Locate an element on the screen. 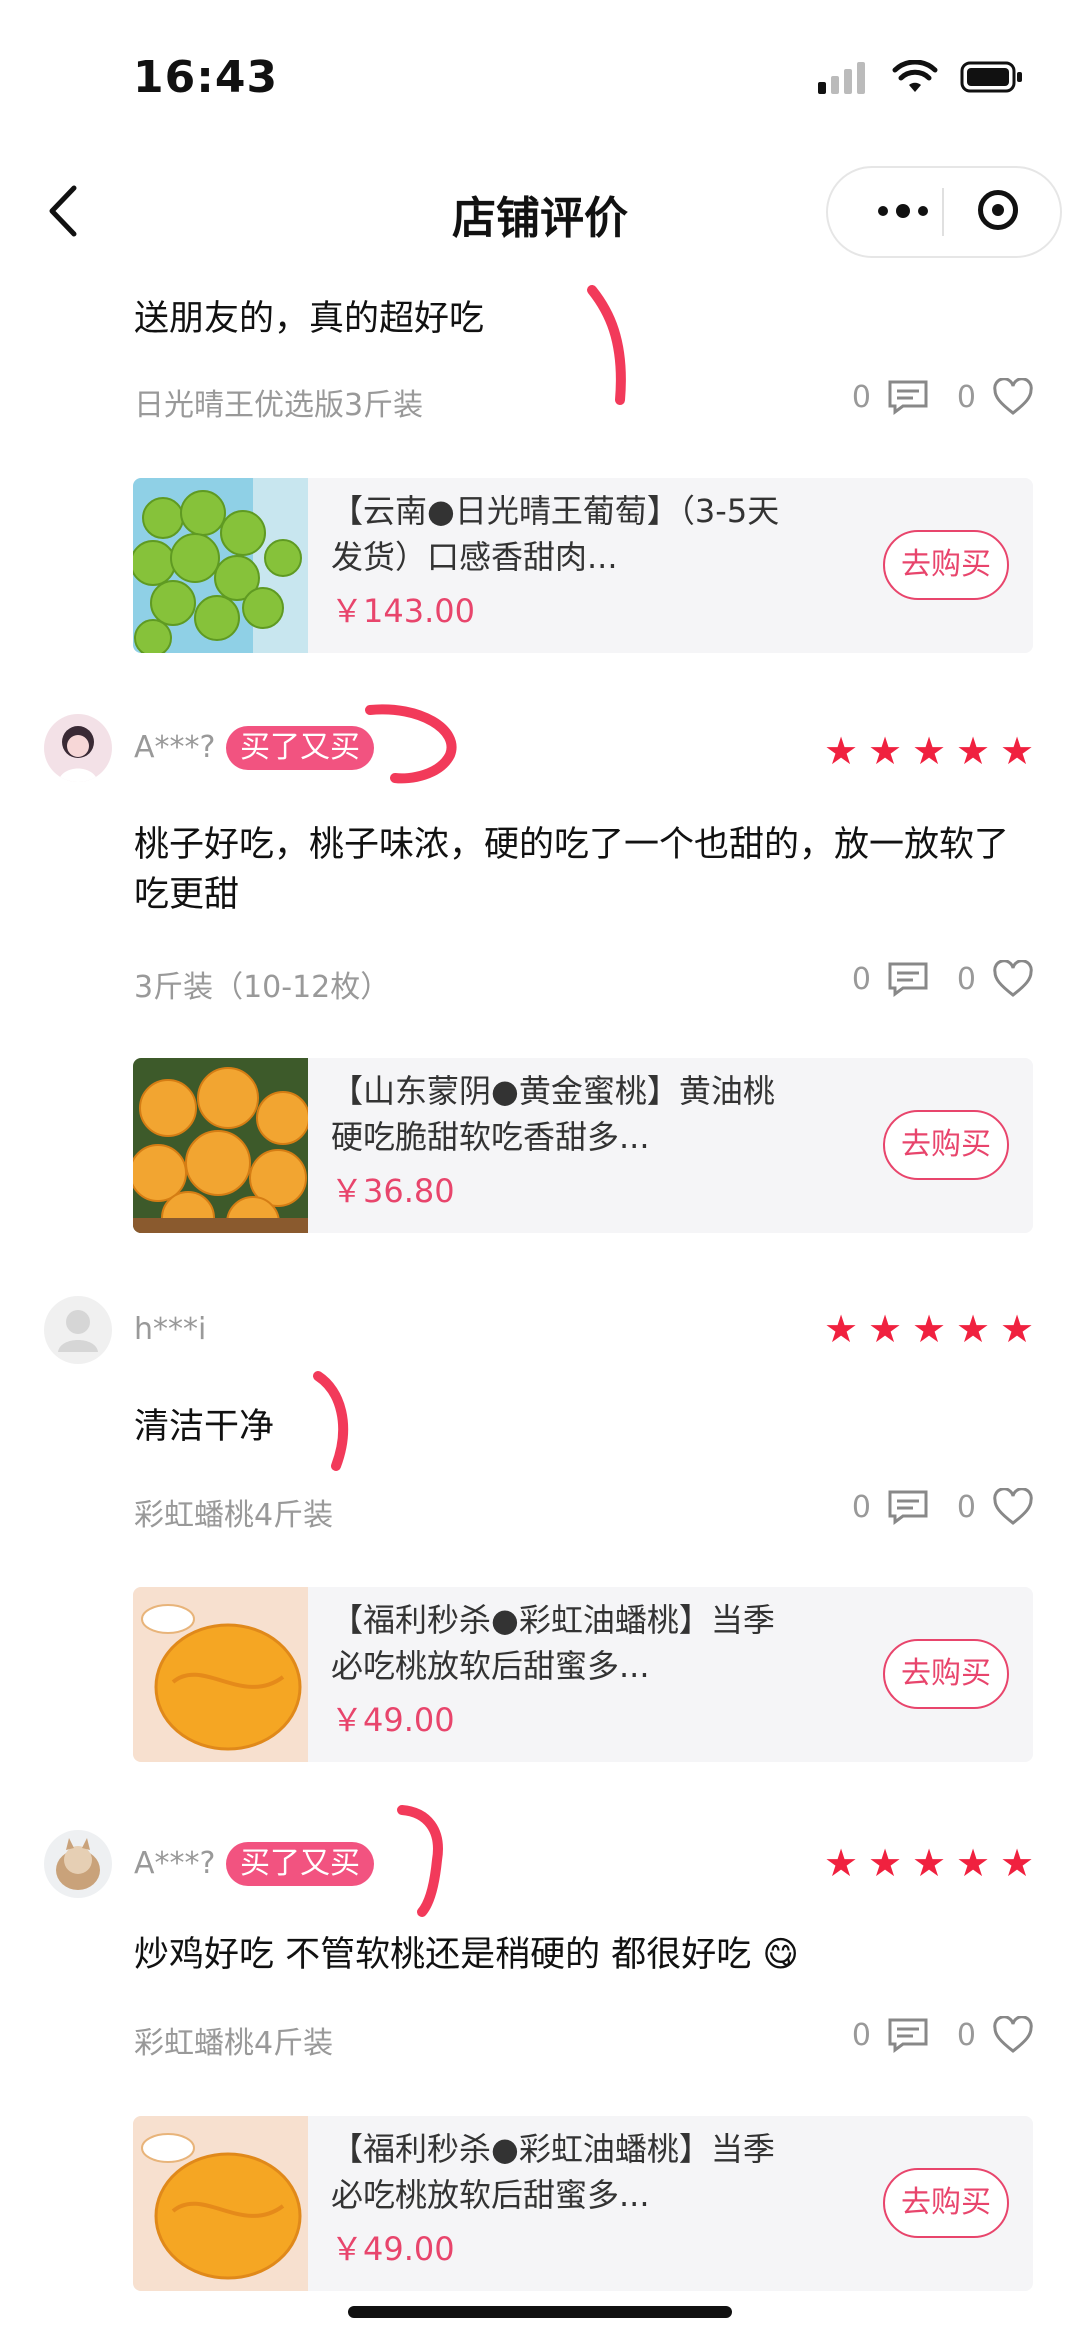 This screenshot has width=1080, height=2342. product-image-peaches is located at coordinates (220, 1145).